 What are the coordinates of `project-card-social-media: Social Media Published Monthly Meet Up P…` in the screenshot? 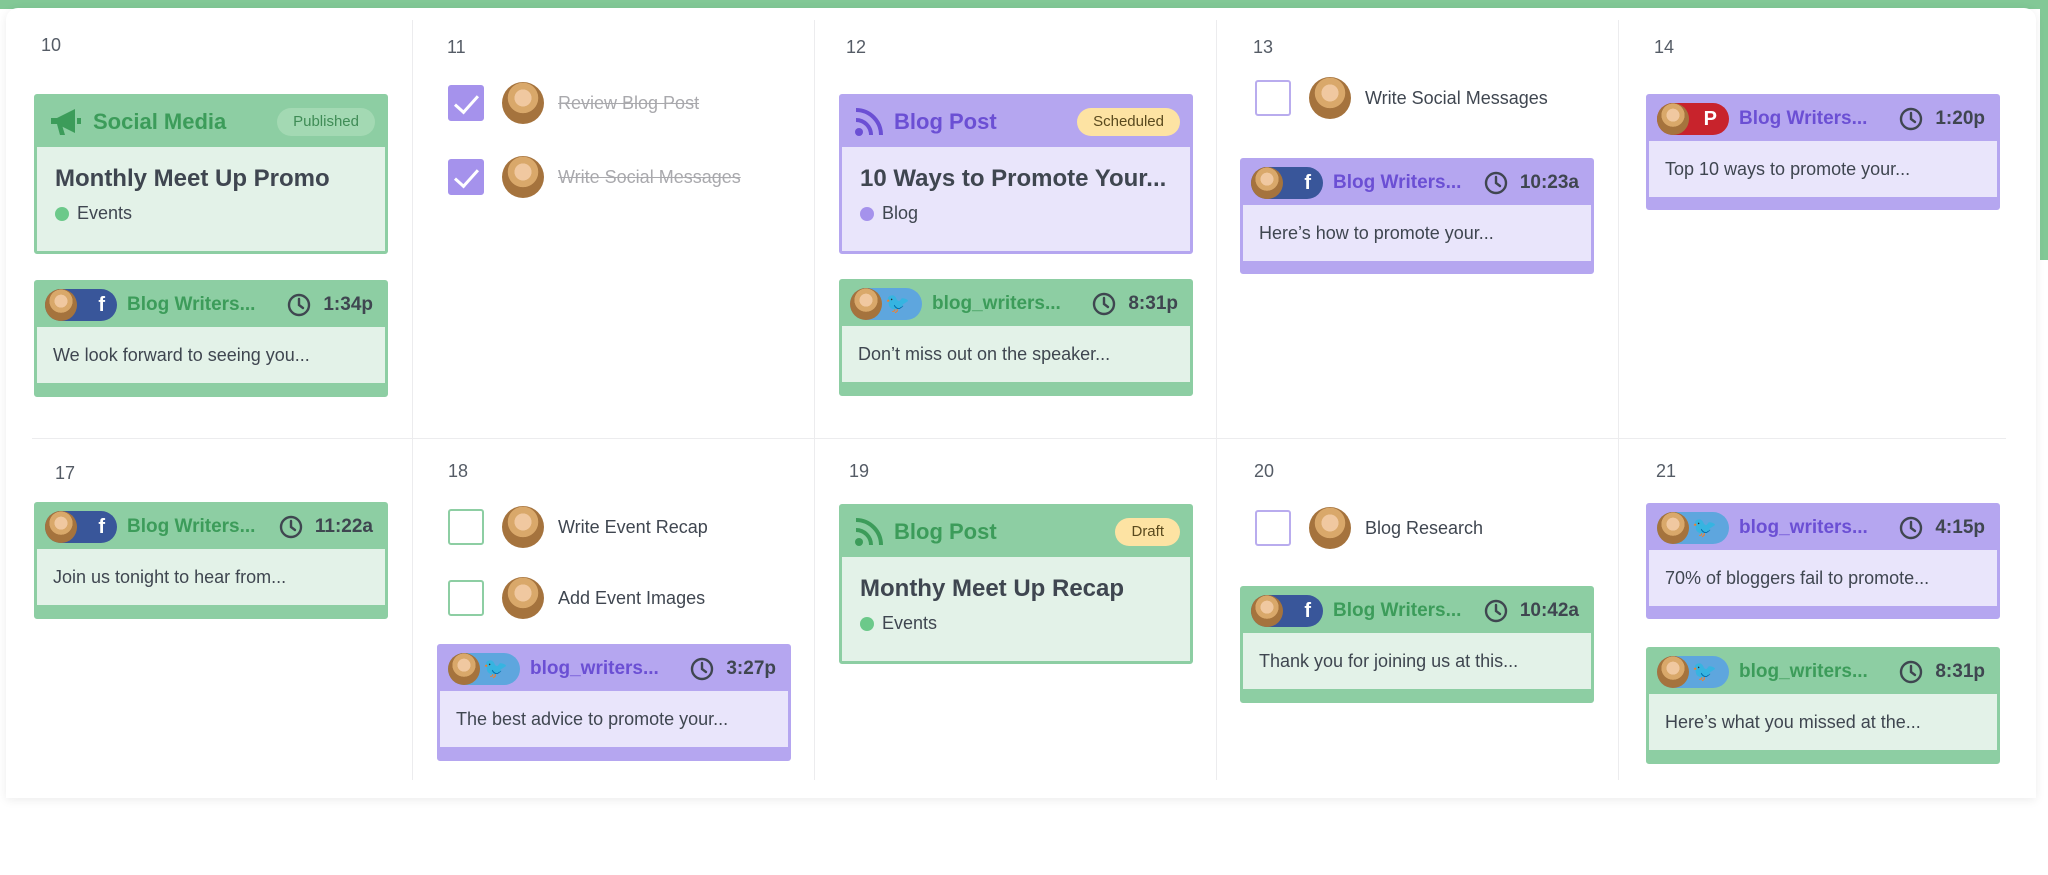 It's located at (211, 174).